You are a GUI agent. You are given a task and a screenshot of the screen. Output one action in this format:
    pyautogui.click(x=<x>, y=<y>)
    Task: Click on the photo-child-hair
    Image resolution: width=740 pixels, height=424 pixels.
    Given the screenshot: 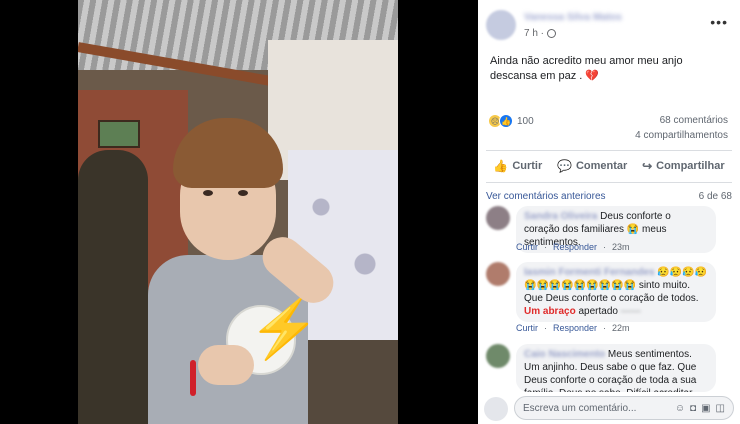 What is the action you would take?
    pyautogui.click(x=228, y=153)
    